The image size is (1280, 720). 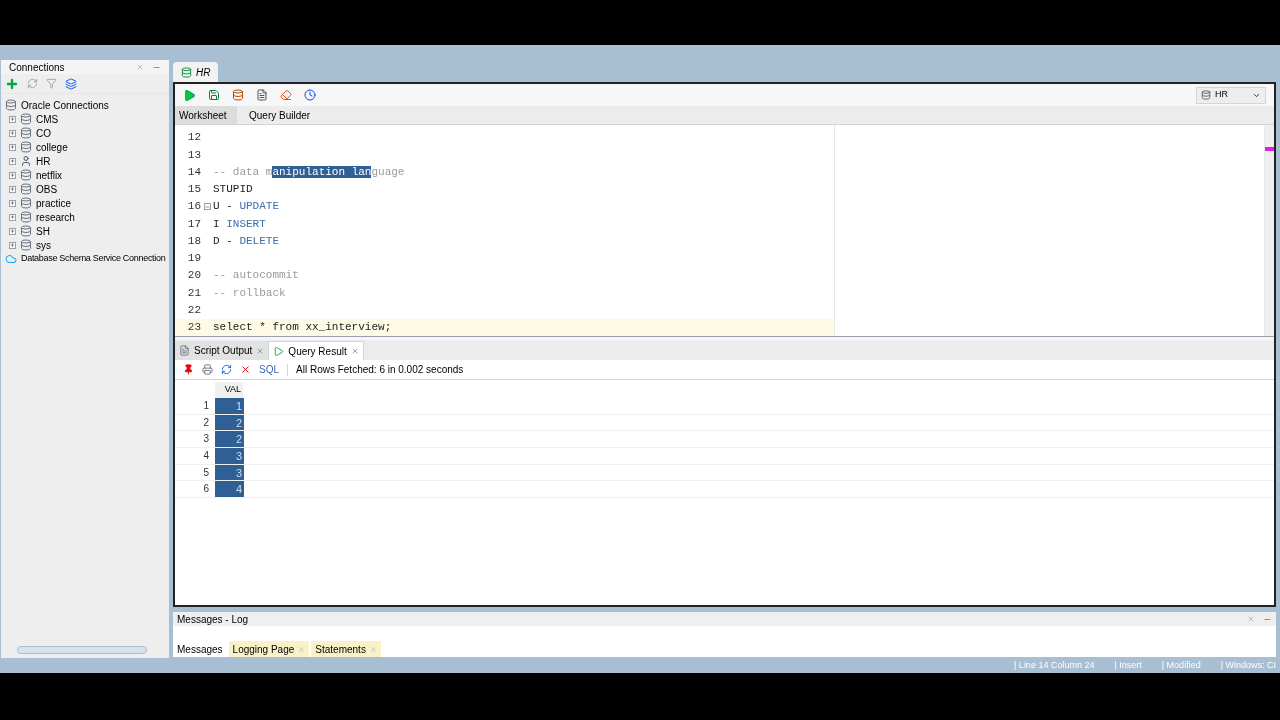 I want to click on line-number: 12, so click(x=193, y=138).